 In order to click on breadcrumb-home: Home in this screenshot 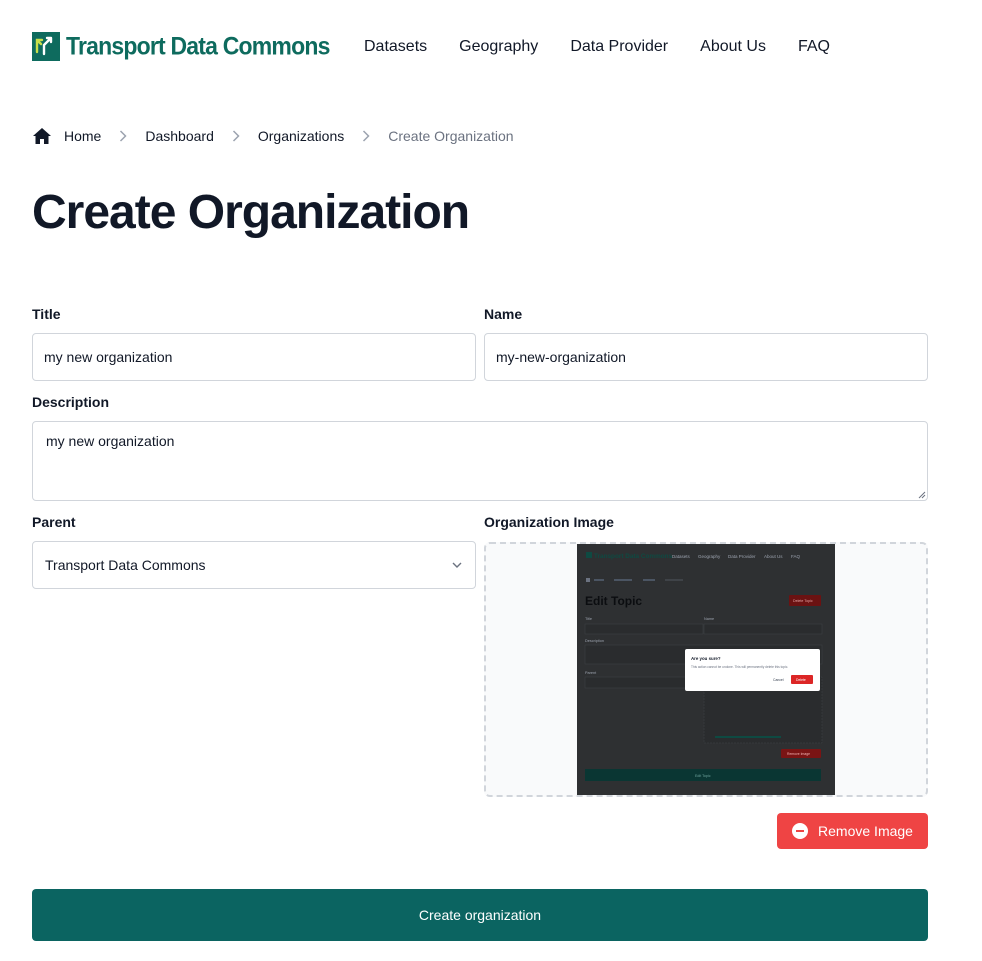, I will do `click(82, 136)`.